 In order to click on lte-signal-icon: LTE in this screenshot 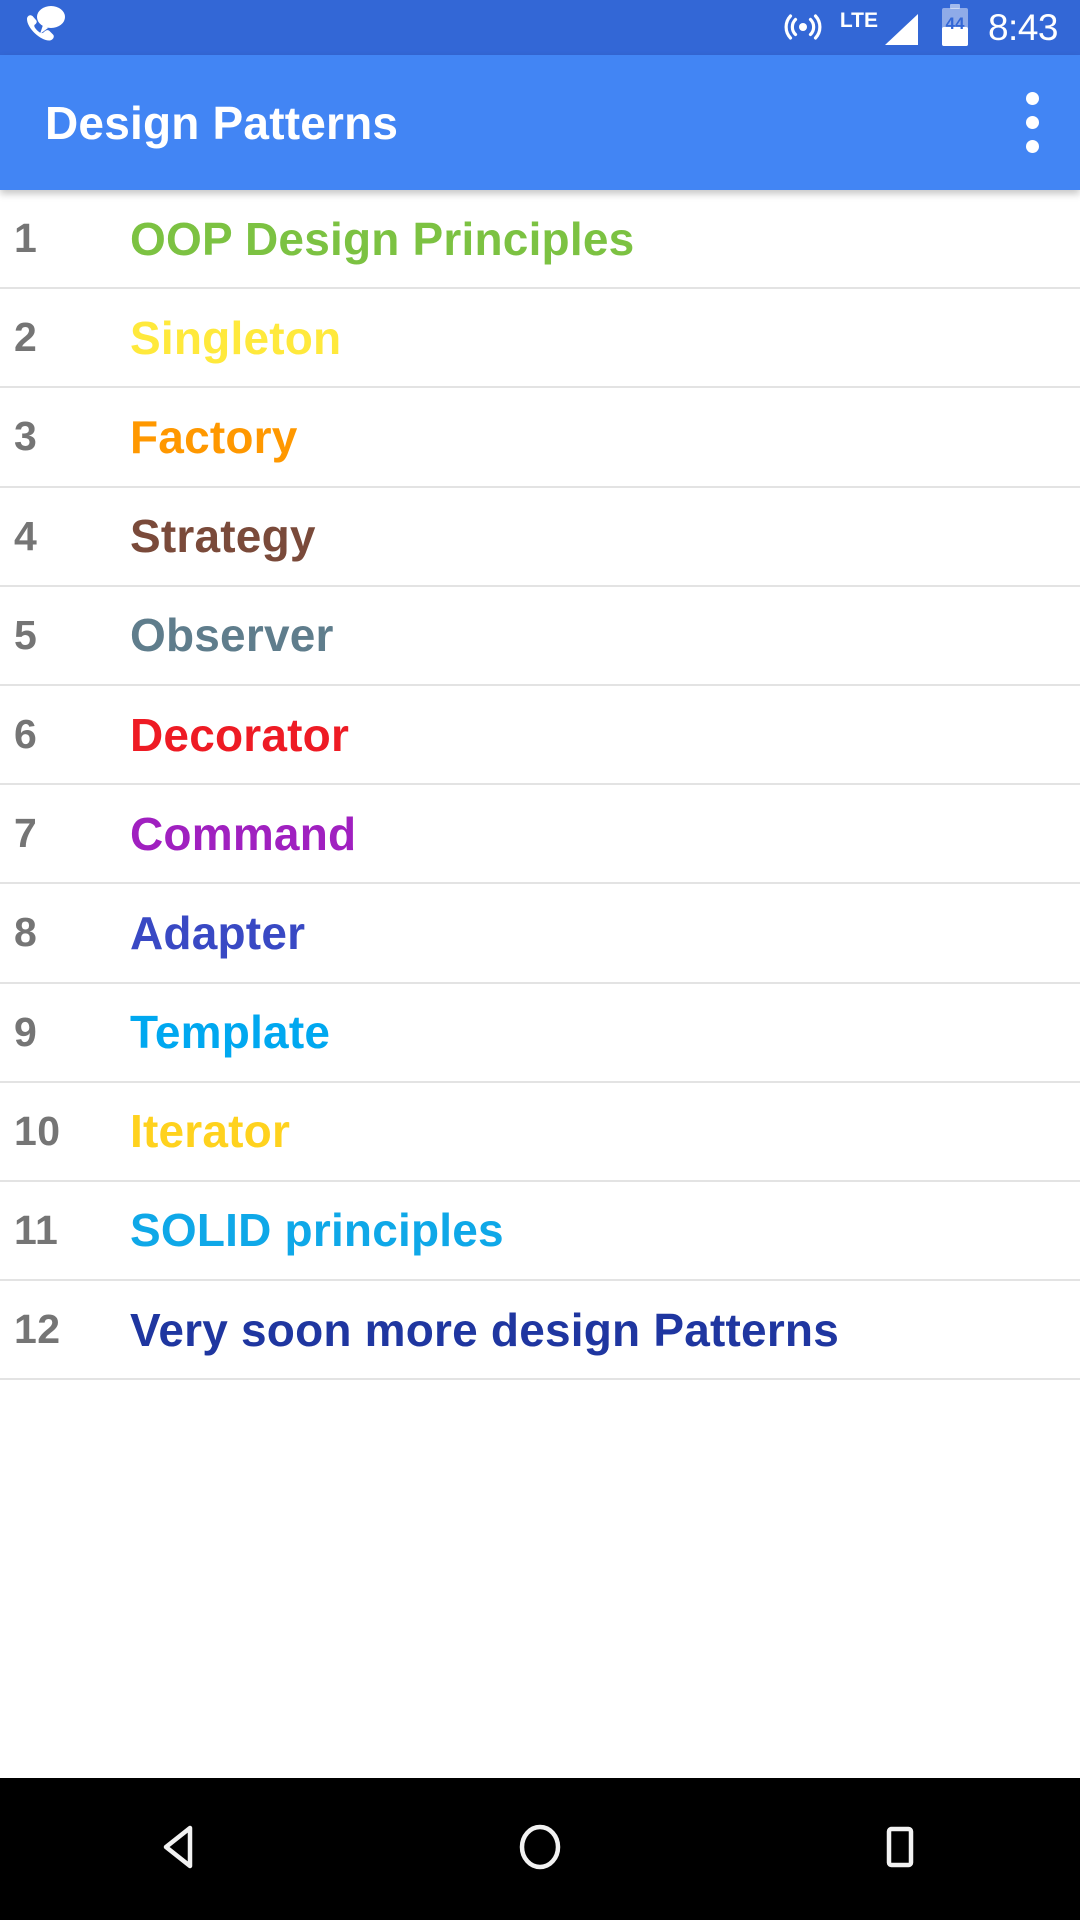, I will do `click(881, 28)`.